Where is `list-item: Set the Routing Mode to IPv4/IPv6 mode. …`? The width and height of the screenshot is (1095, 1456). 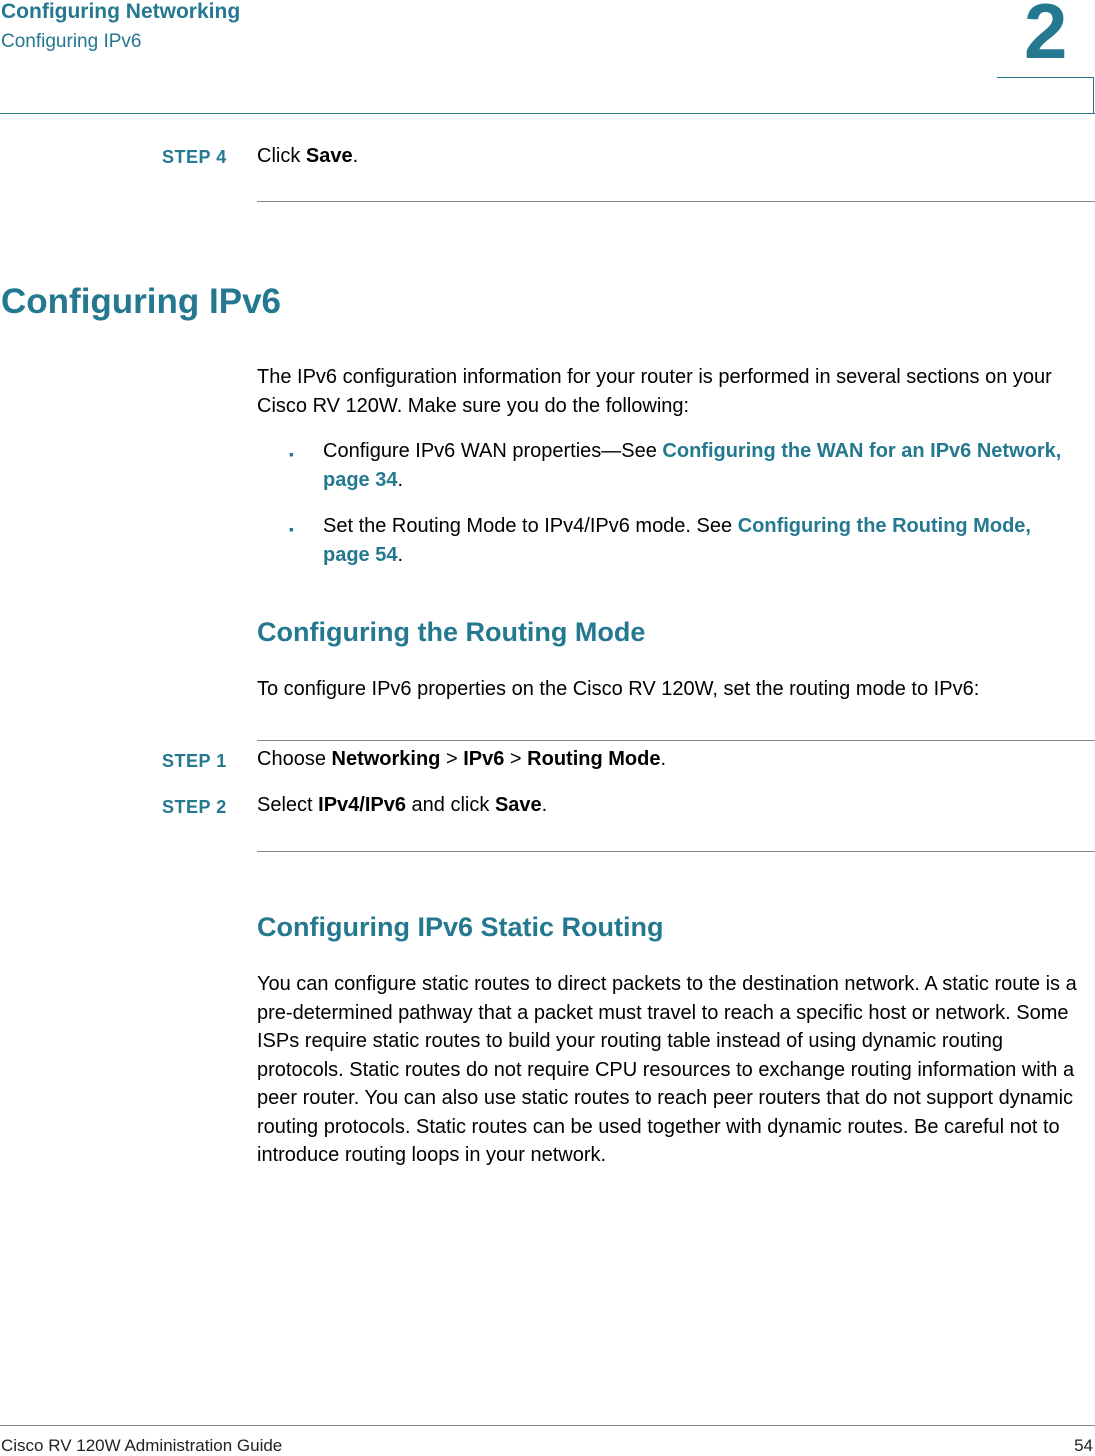
list-item: Set the Routing Mode to IPv4/IPv6 mode. … is located at coordinates (703, 541).